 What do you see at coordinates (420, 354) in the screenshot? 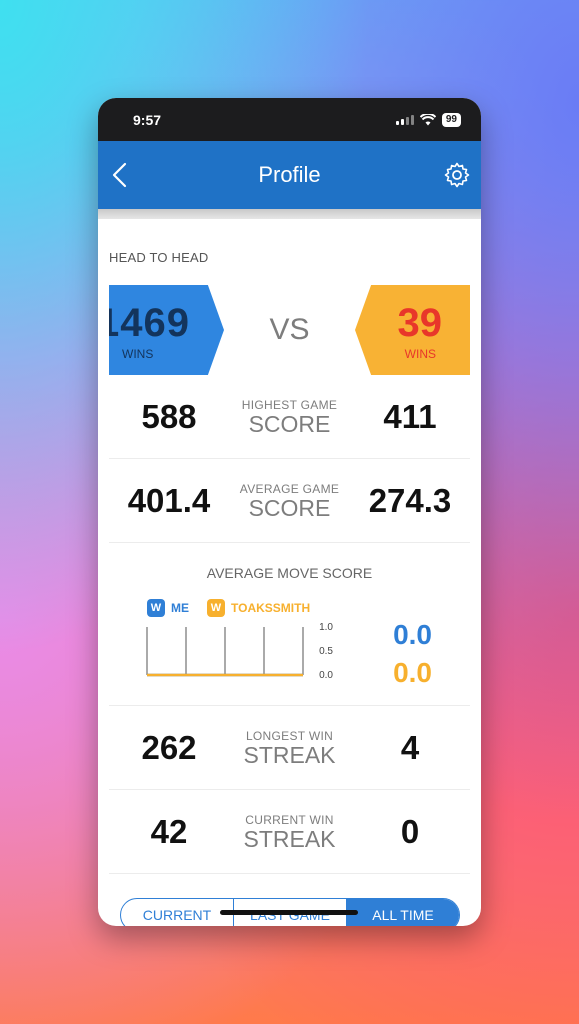
I see `opponent-wins-label: WINS` at bounding box center [420, 354].